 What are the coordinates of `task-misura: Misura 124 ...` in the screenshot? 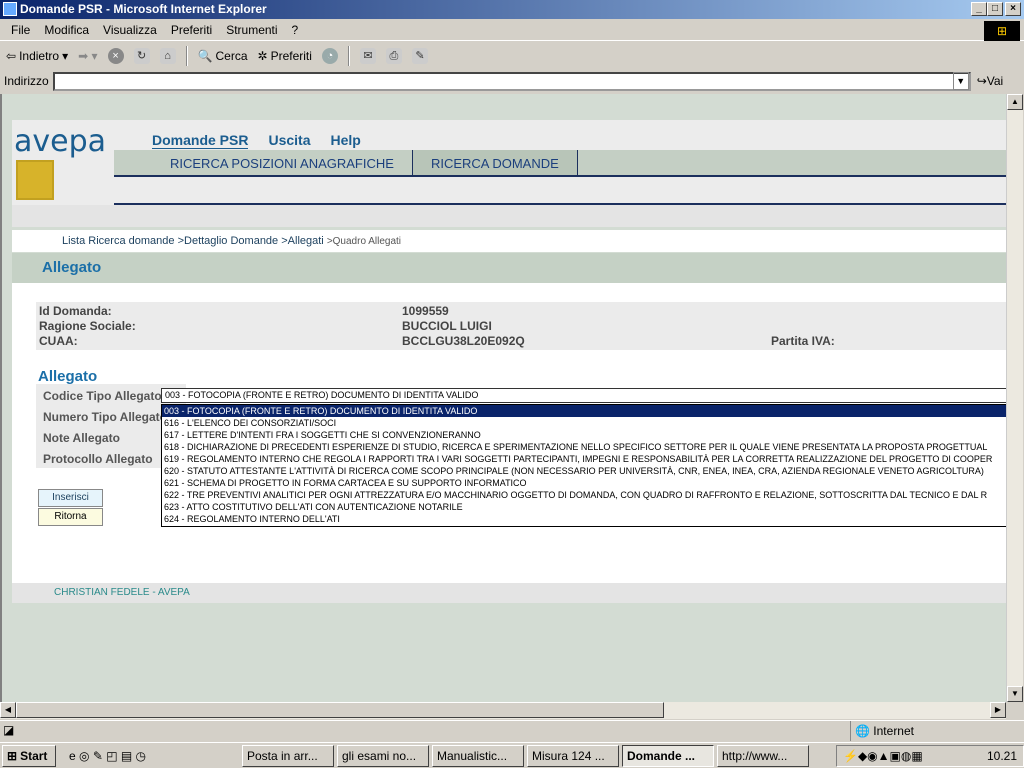 It's located at (573, 755).